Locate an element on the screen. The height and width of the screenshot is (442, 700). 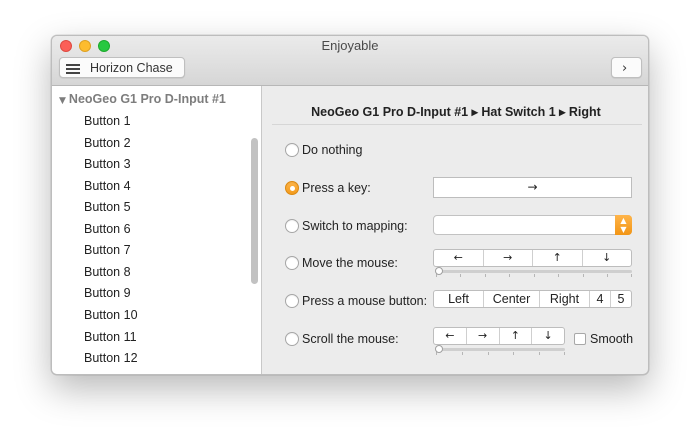
sidebar-item: Button 4 is located at coordinates (107, 186).